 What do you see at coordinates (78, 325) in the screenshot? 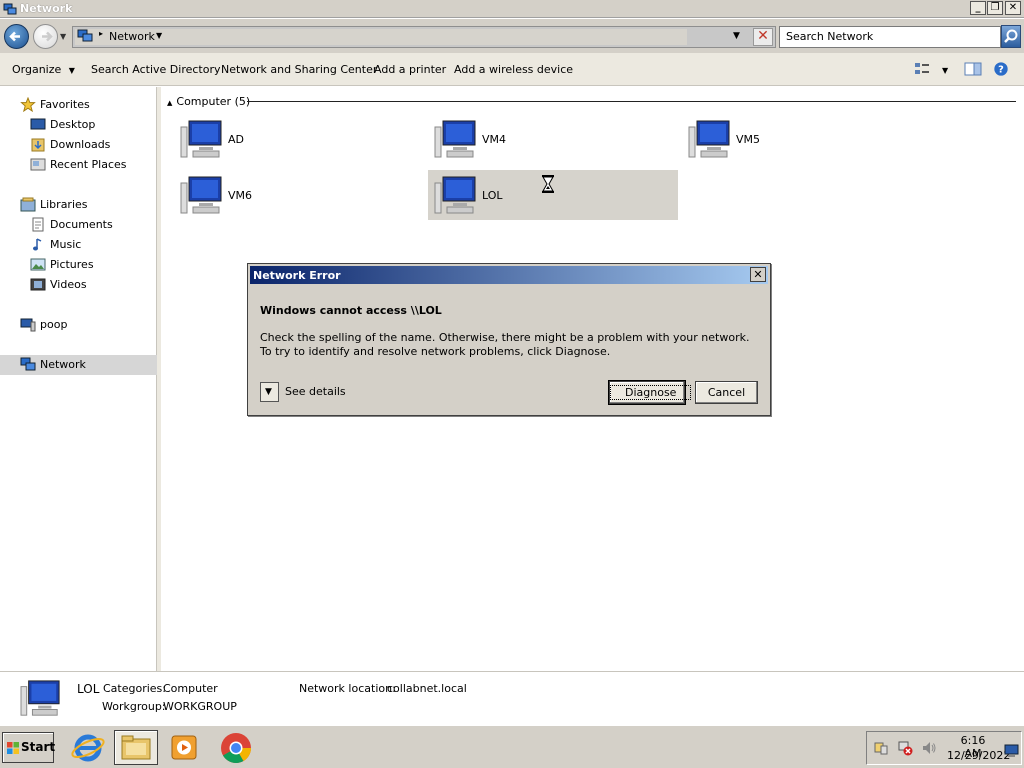
I see `sidebar-item-computer: poop` at bounding box center [78, 325].